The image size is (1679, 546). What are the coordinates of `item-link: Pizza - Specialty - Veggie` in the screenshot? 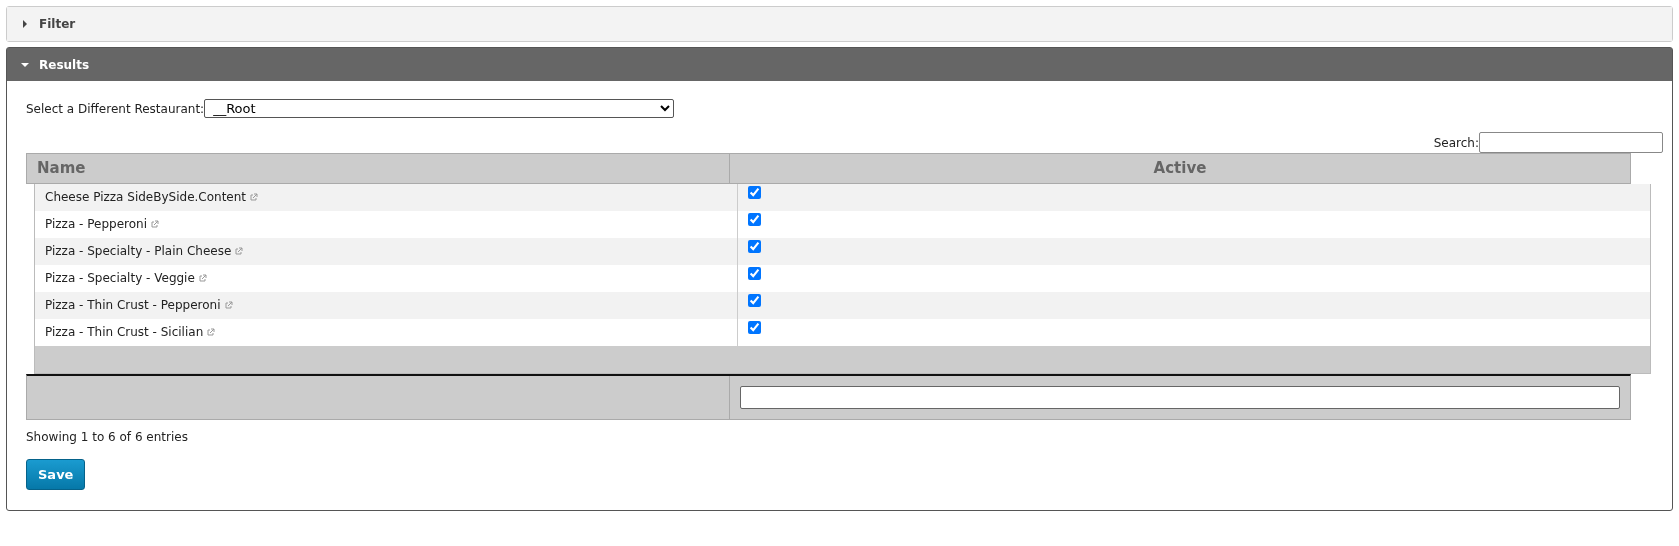 It's located at (120, 278).